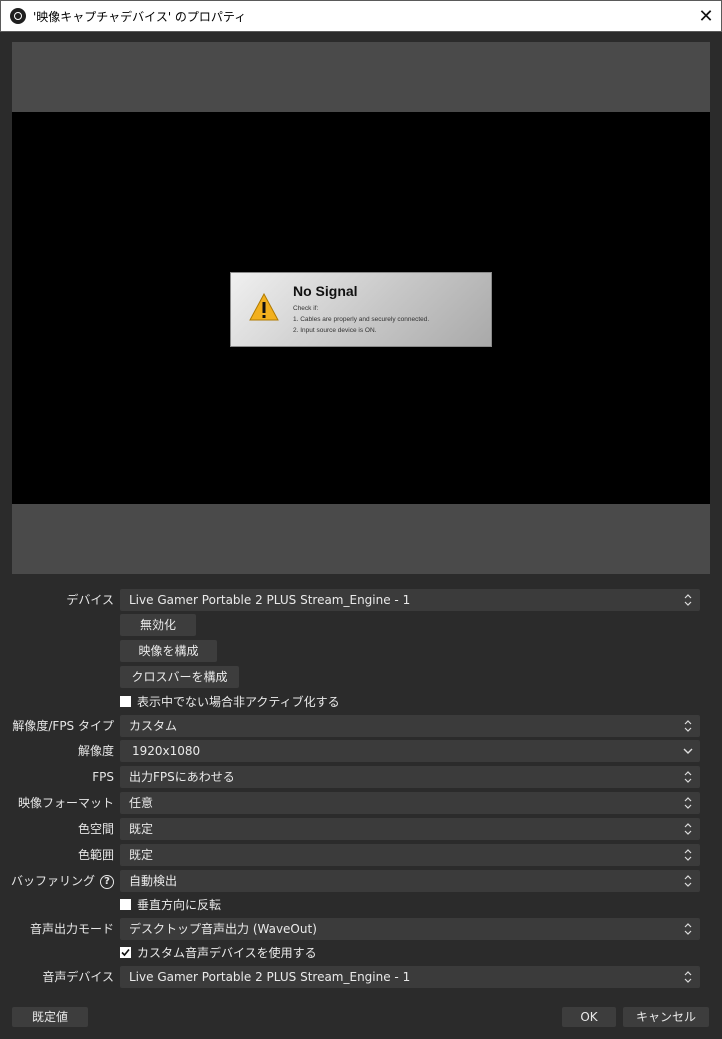 Image resolution: width=722 pixels, height=1039 pixels. Describe the element at coordinates (179, 677) in the screenshot. I see `configure-crossbar-button: クロスバーを構成` at that location.